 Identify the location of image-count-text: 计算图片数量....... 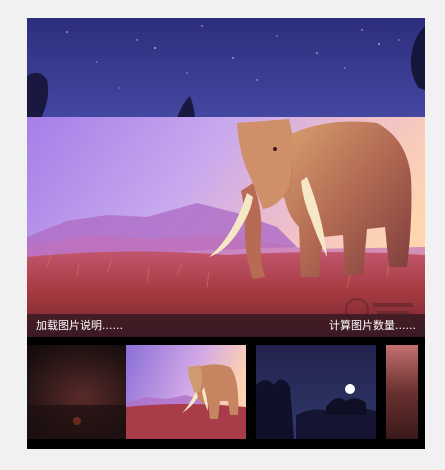
(372, 325).